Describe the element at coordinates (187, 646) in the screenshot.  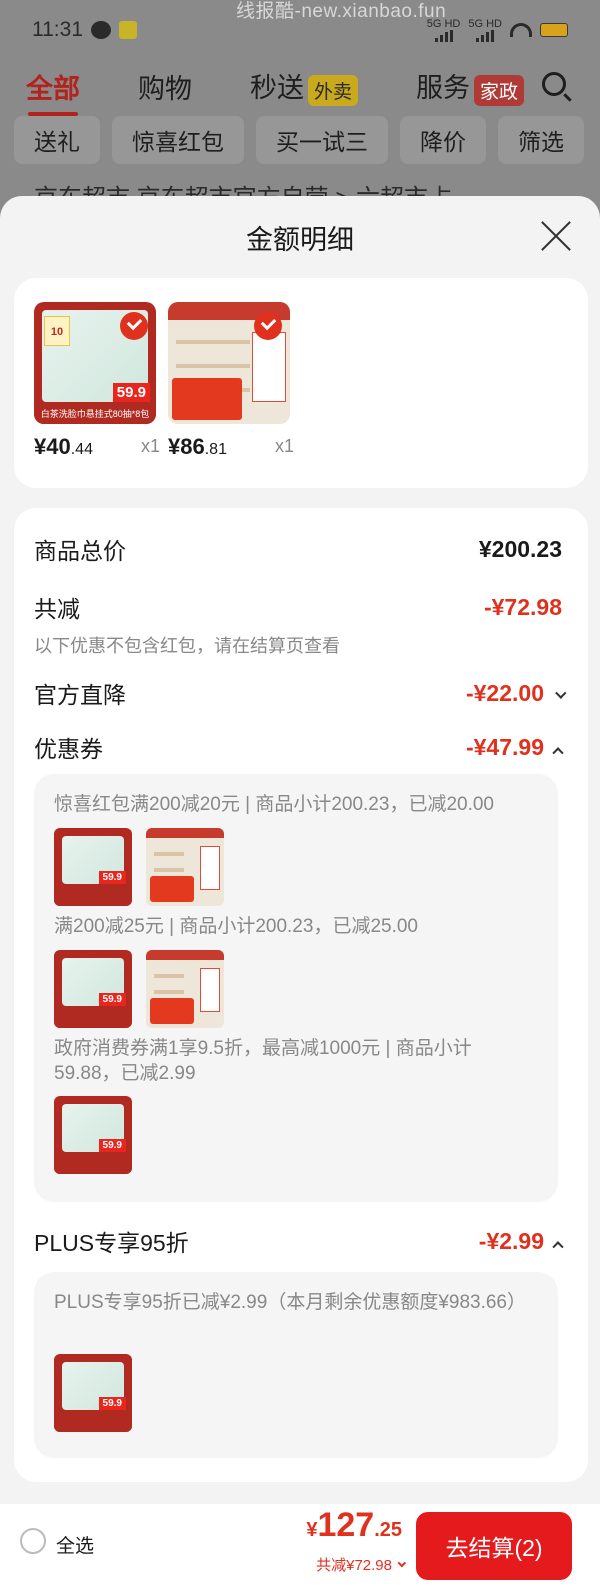
I see `discount-note: 以下优惠不包含红包，请在结算页查看` at that location.